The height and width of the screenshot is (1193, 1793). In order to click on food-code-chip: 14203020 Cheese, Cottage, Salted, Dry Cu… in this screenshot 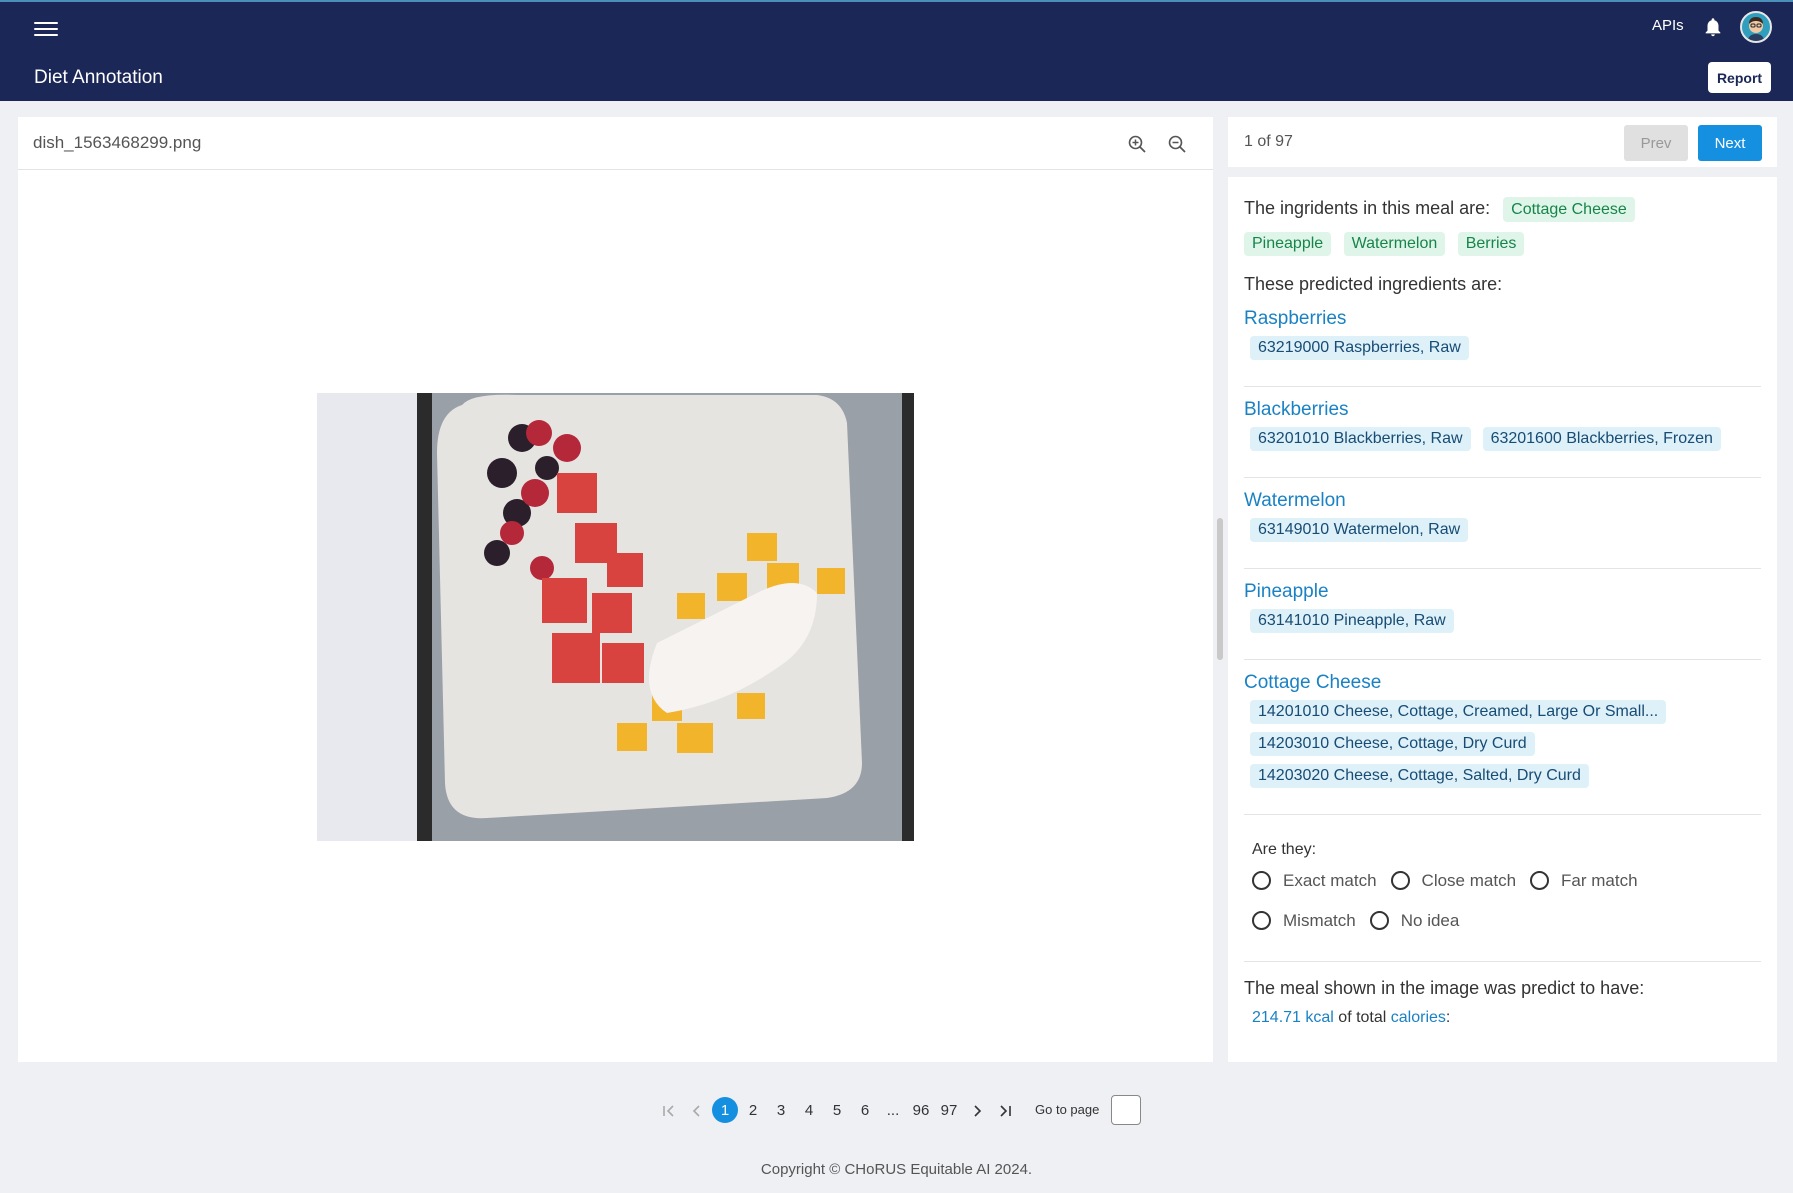, I will do `click(1419, 775)`.